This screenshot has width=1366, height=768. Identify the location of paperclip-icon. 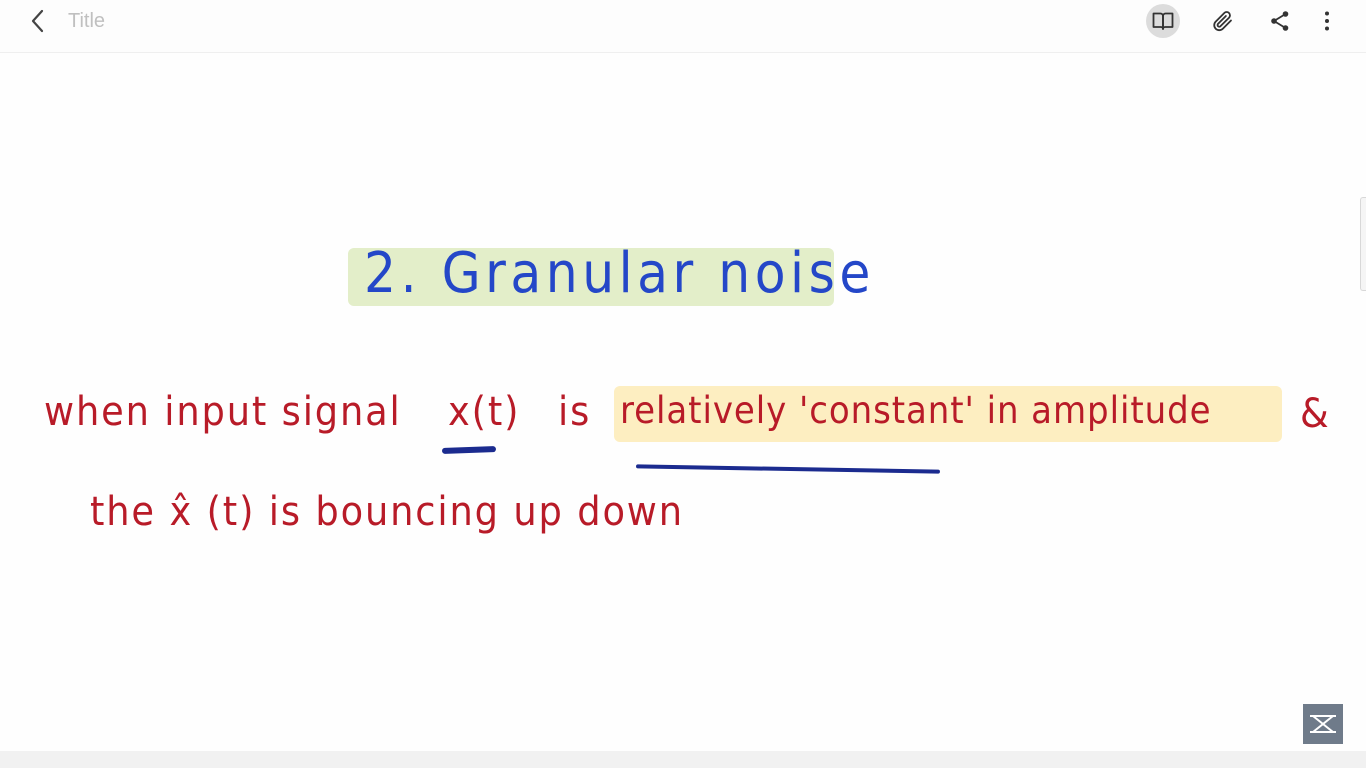
(1222, 21).